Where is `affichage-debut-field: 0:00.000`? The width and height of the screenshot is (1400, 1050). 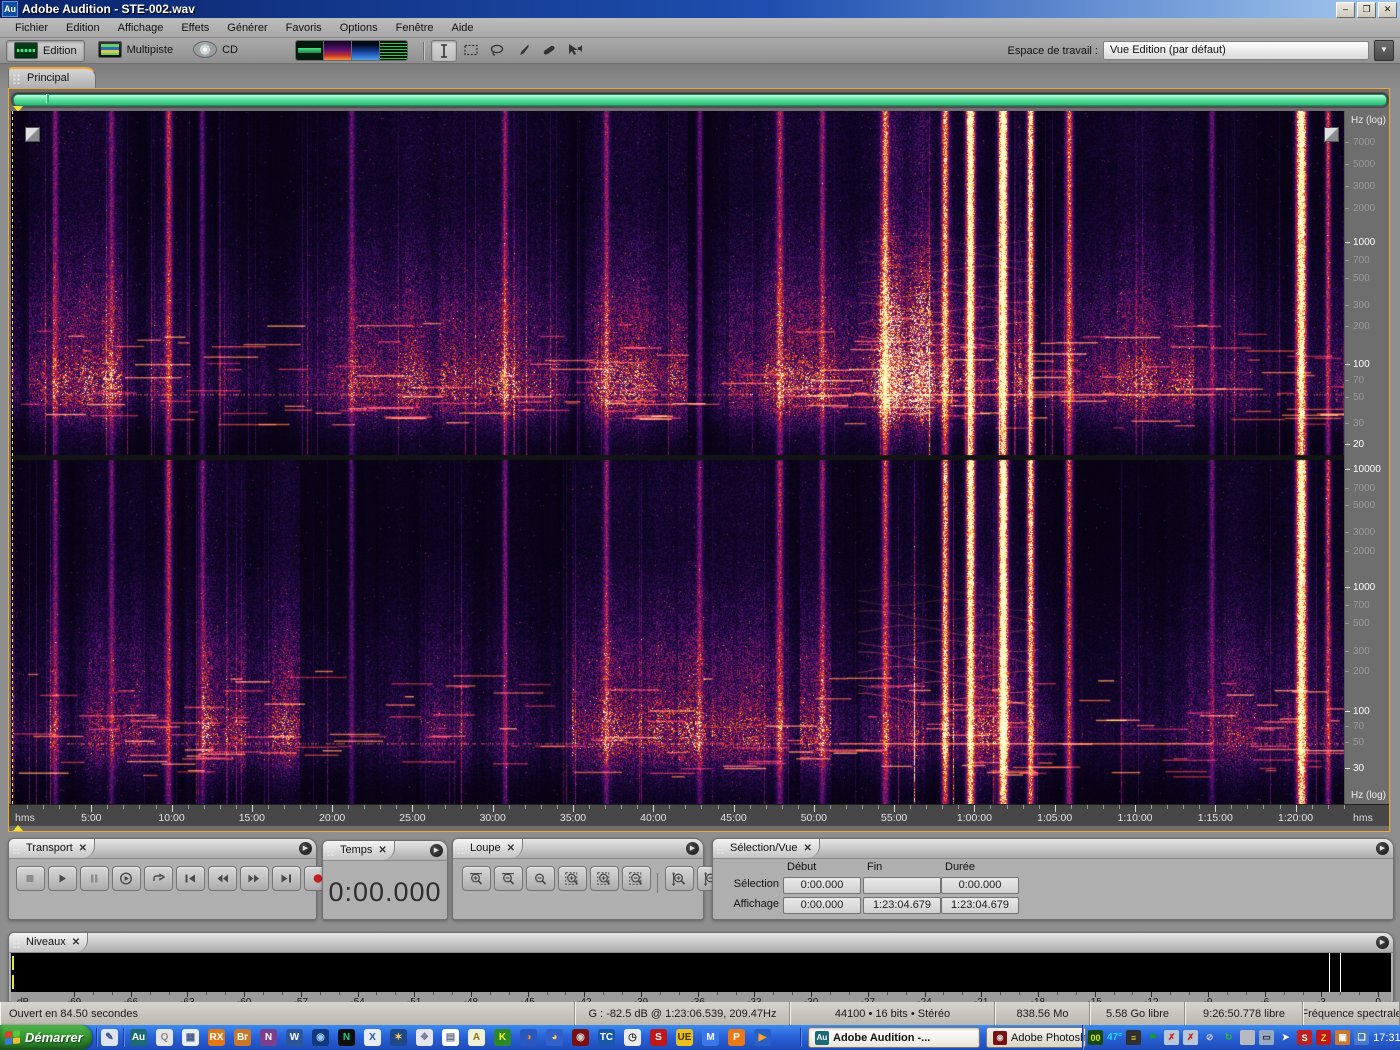
affichage-debut-field: 0:00.000 is located at coordinates (822, 905).